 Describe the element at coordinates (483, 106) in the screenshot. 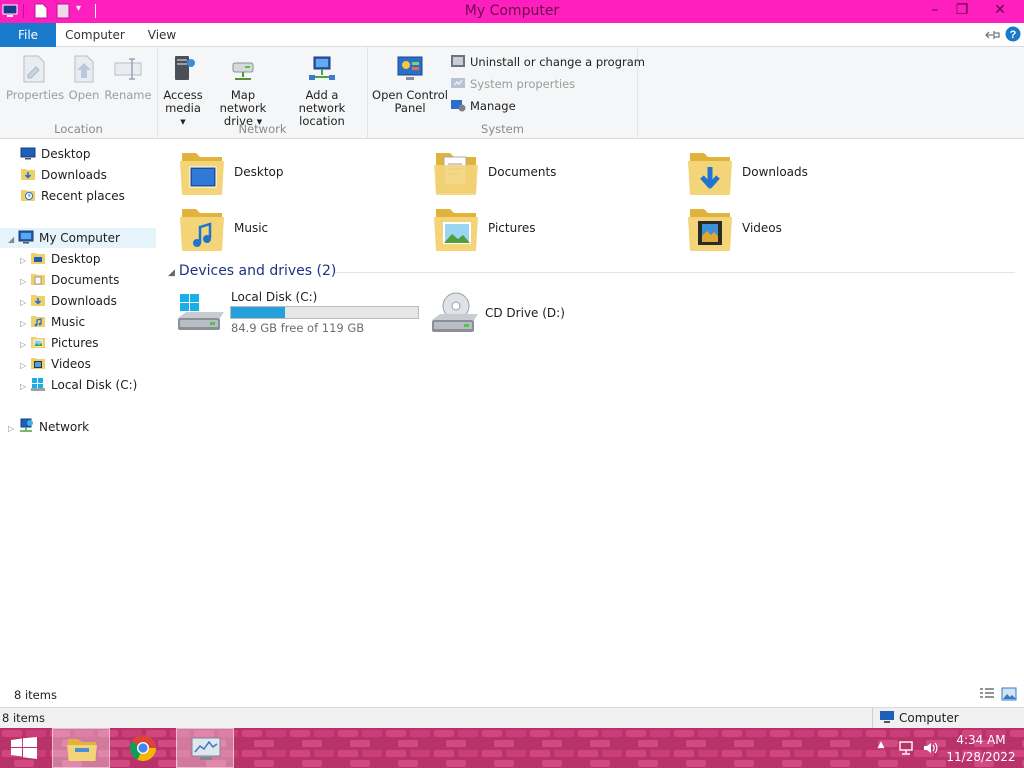

I see `manage-button: Manage` at that location.